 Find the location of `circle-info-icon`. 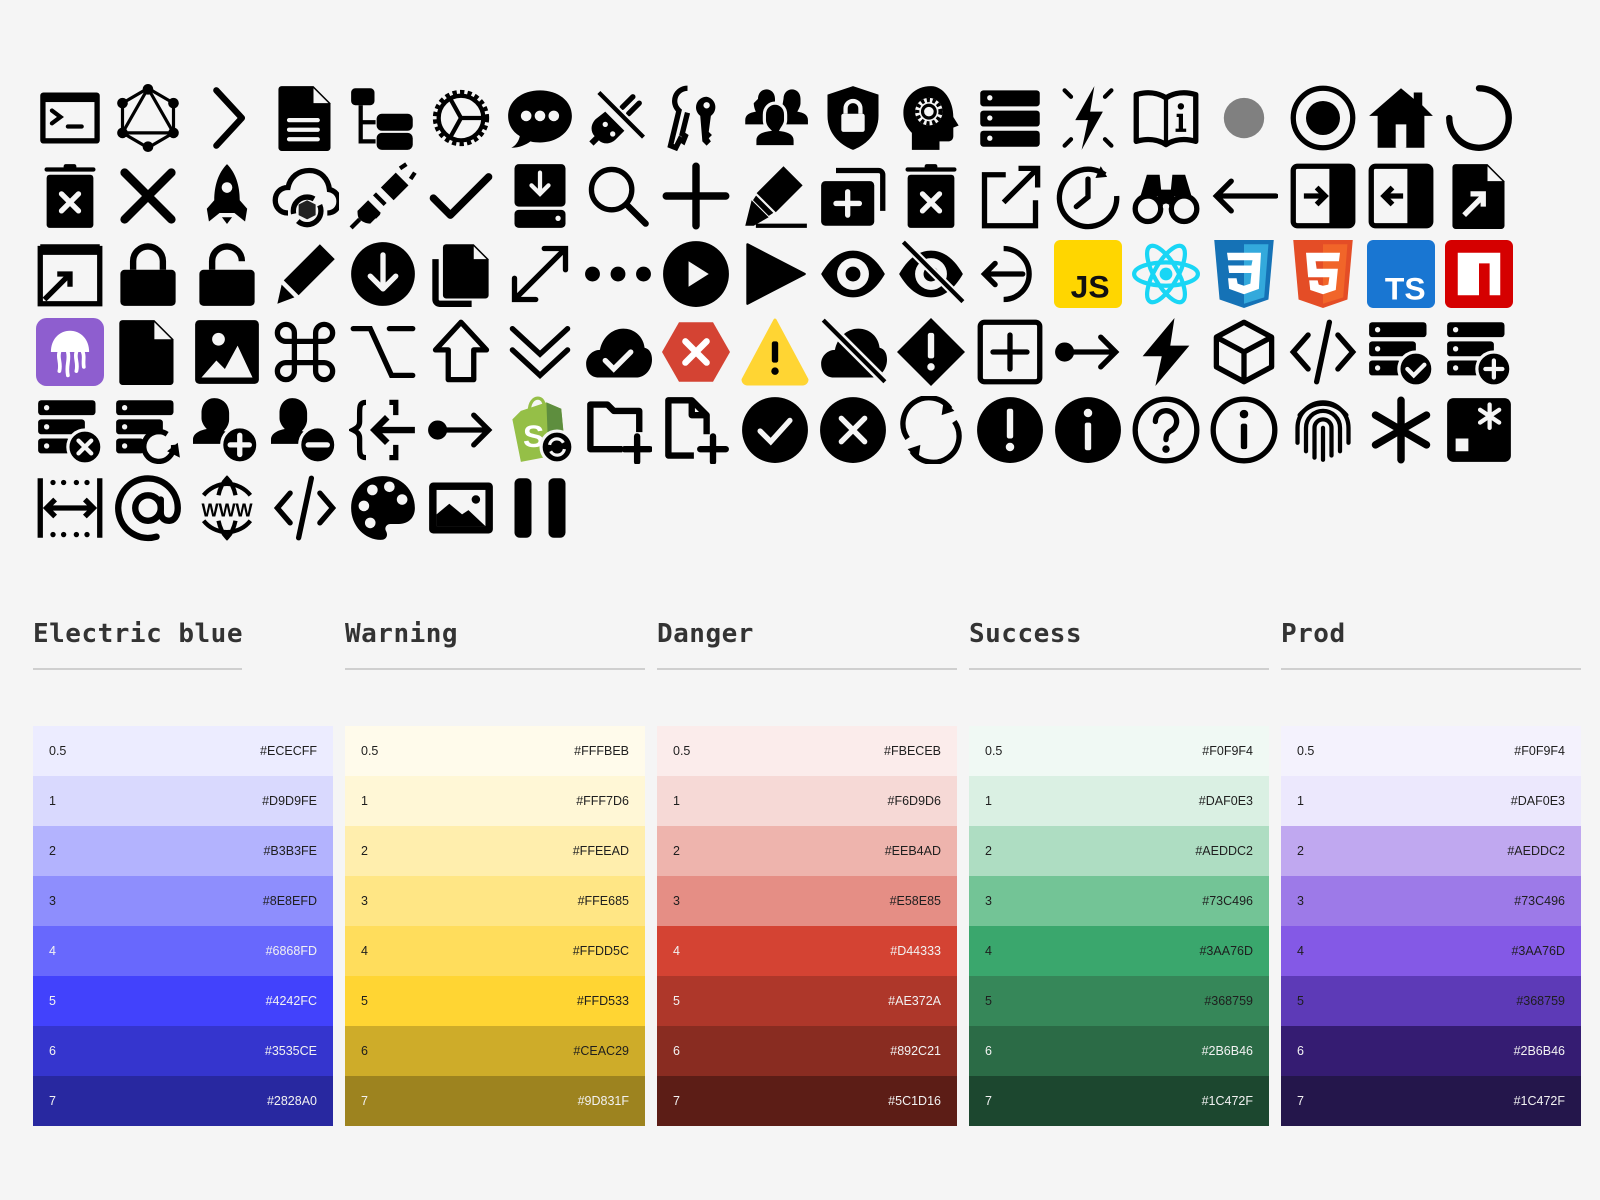

circle-info-icon is located at coordinates (1088, 430).